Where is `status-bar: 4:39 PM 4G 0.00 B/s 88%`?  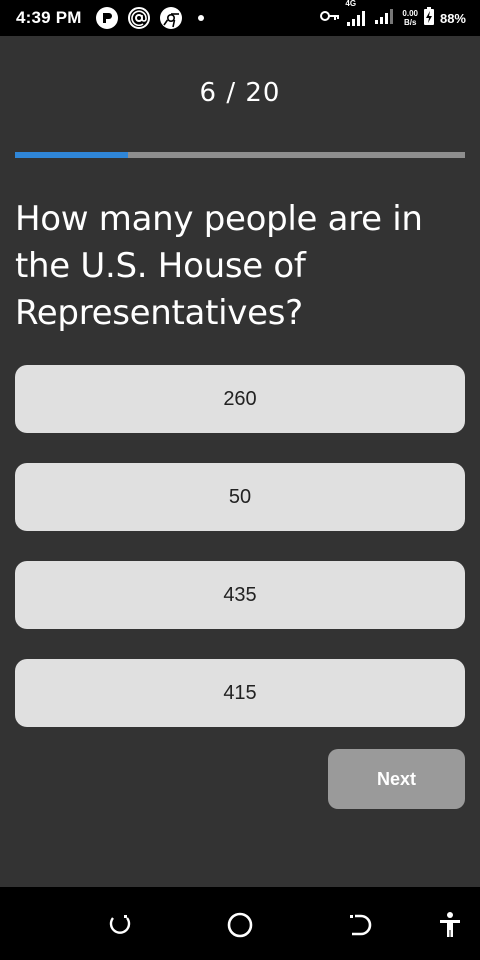
status-bar: 4:39 PM 4G 0.00 B/s 88% is located at coordinates (240, 18).